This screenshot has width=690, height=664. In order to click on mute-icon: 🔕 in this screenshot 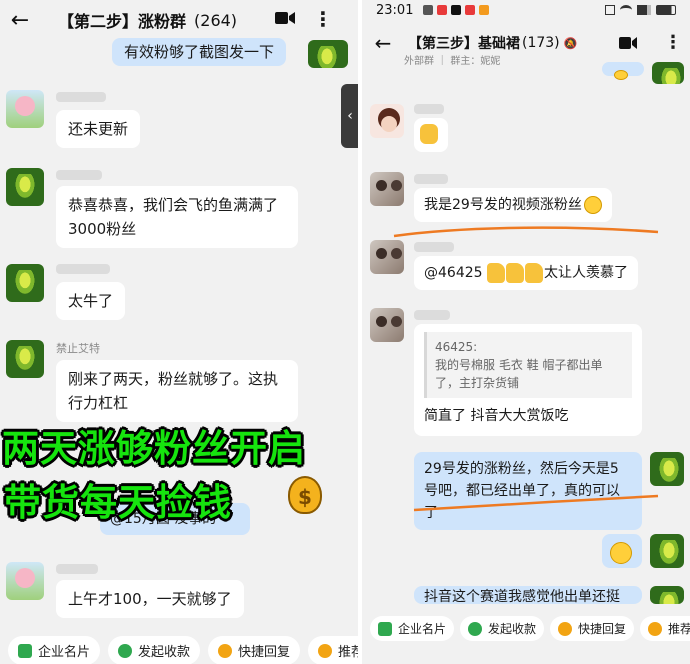, I will do `click(570, 43)`.